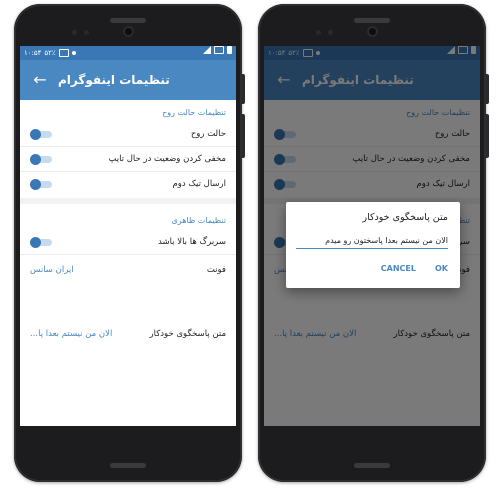  I want to click on setting-row-hide-typing: مخفی کردن وضعیت در حال تایپ, so click(128, 159).